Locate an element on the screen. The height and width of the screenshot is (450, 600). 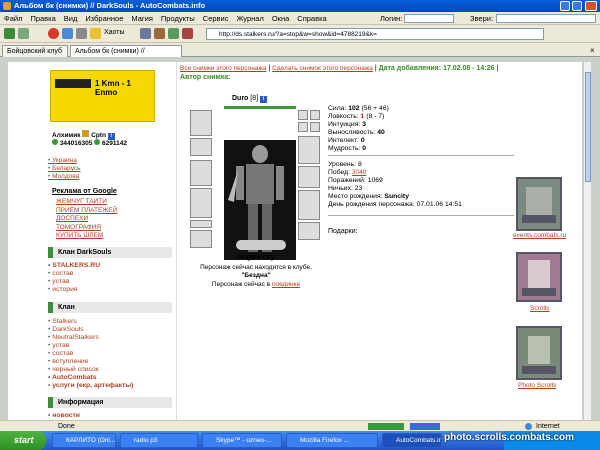
back-icon is located at coordinates (9, 33).